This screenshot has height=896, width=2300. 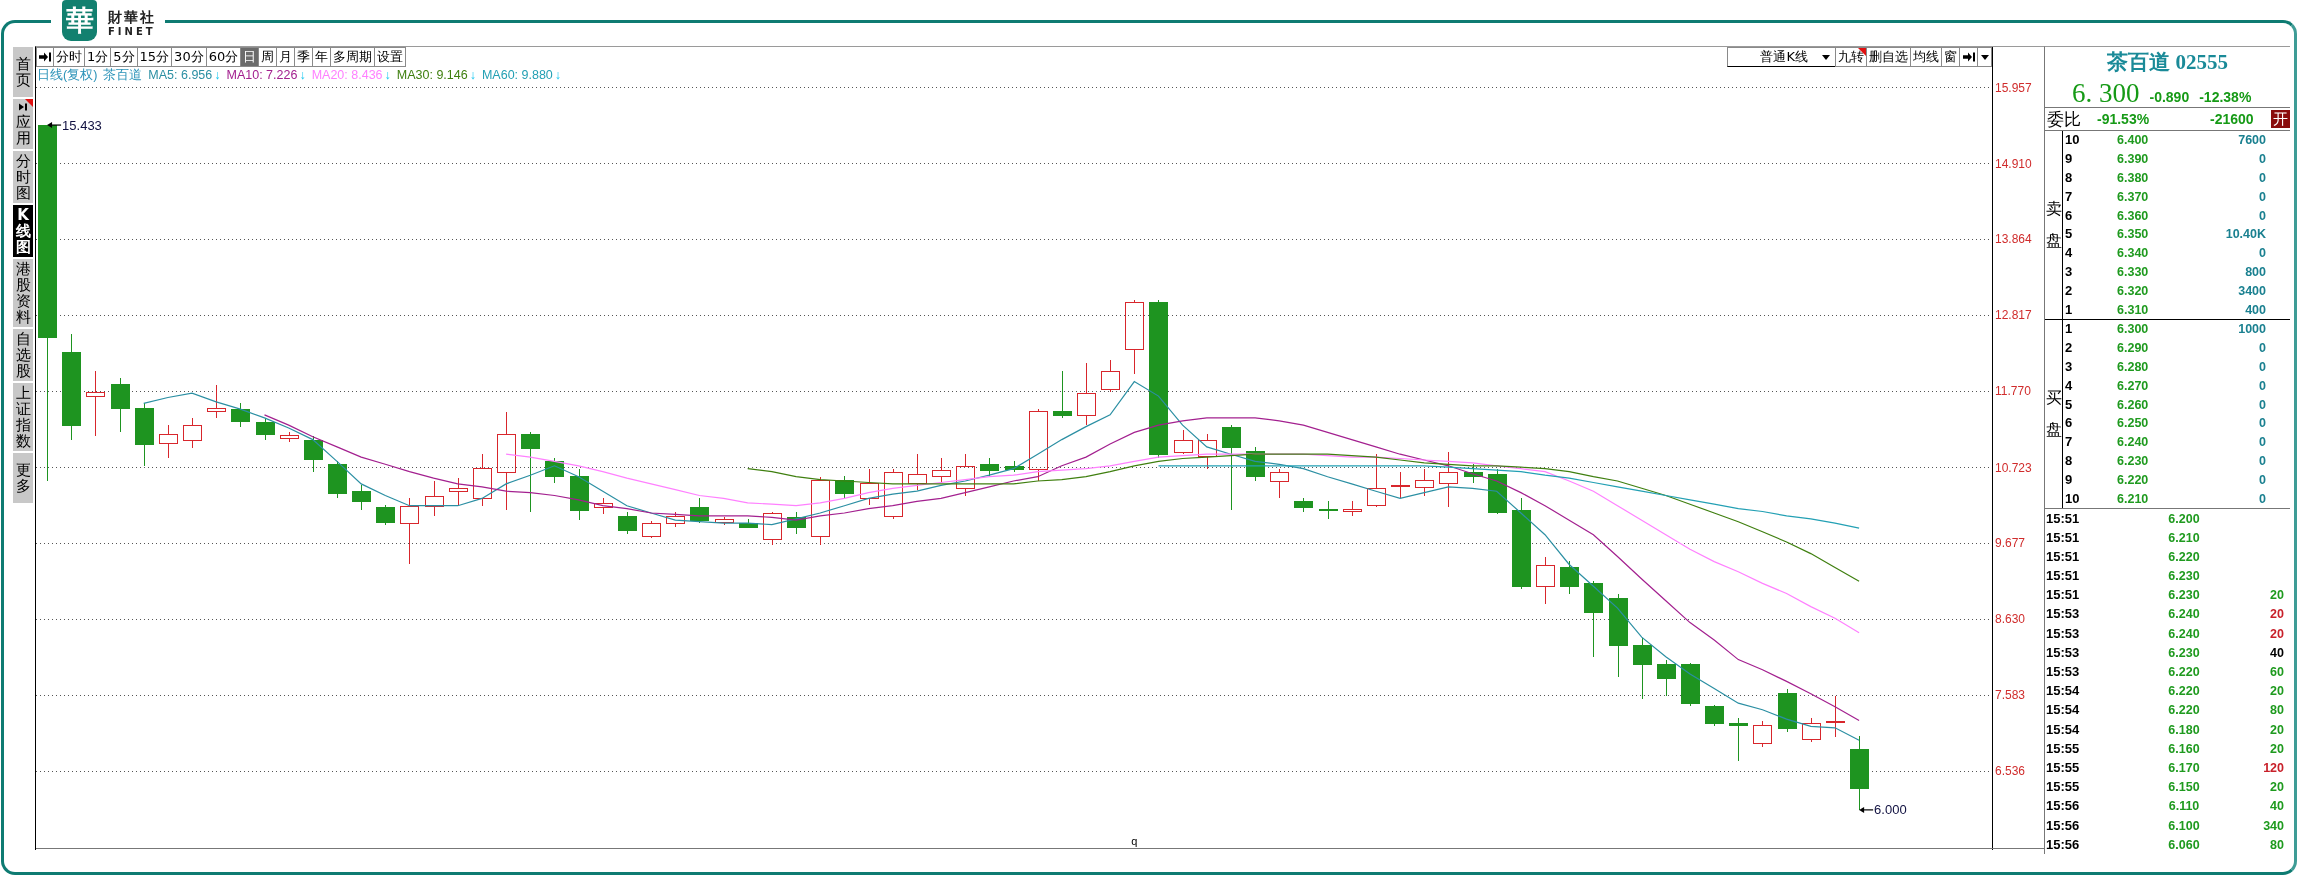 I want to click on menu-button, so click(x=1984, y=57).